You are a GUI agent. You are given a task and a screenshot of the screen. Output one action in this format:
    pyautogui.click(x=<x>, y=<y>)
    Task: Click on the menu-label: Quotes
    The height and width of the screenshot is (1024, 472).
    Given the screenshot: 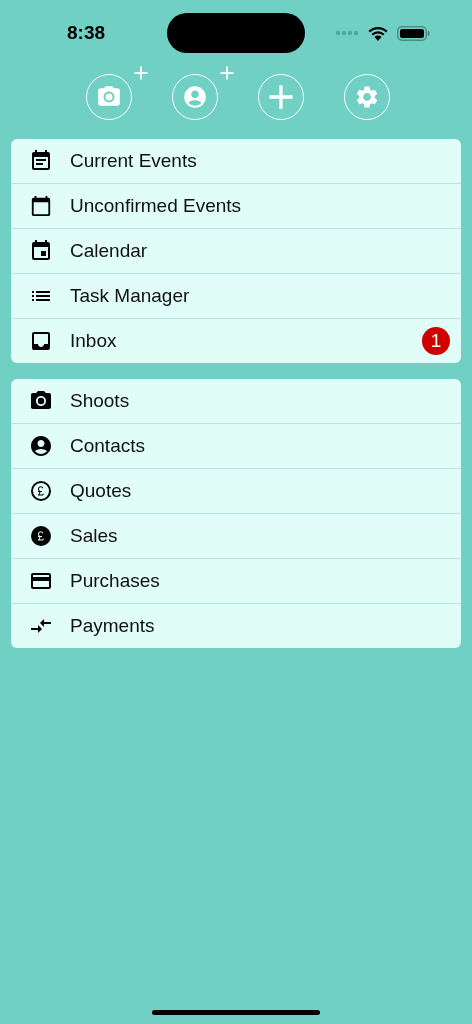 What is the action you would take?
    pyautogui.click(x=101, y=491)
    